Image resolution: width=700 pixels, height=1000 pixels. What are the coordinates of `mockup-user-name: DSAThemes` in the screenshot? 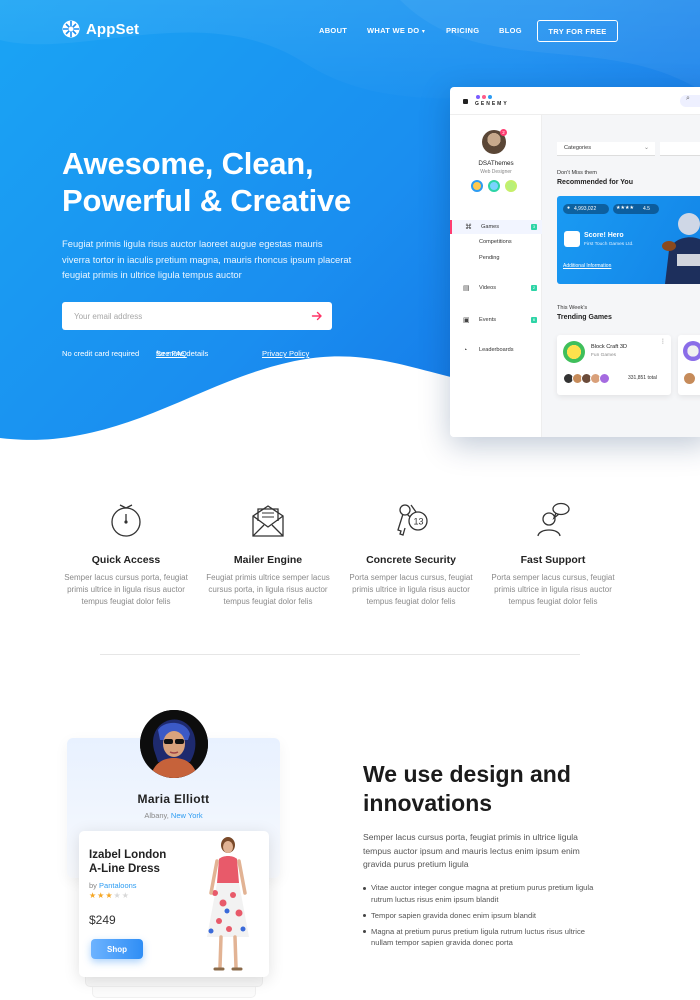 It's located at (496, 163).